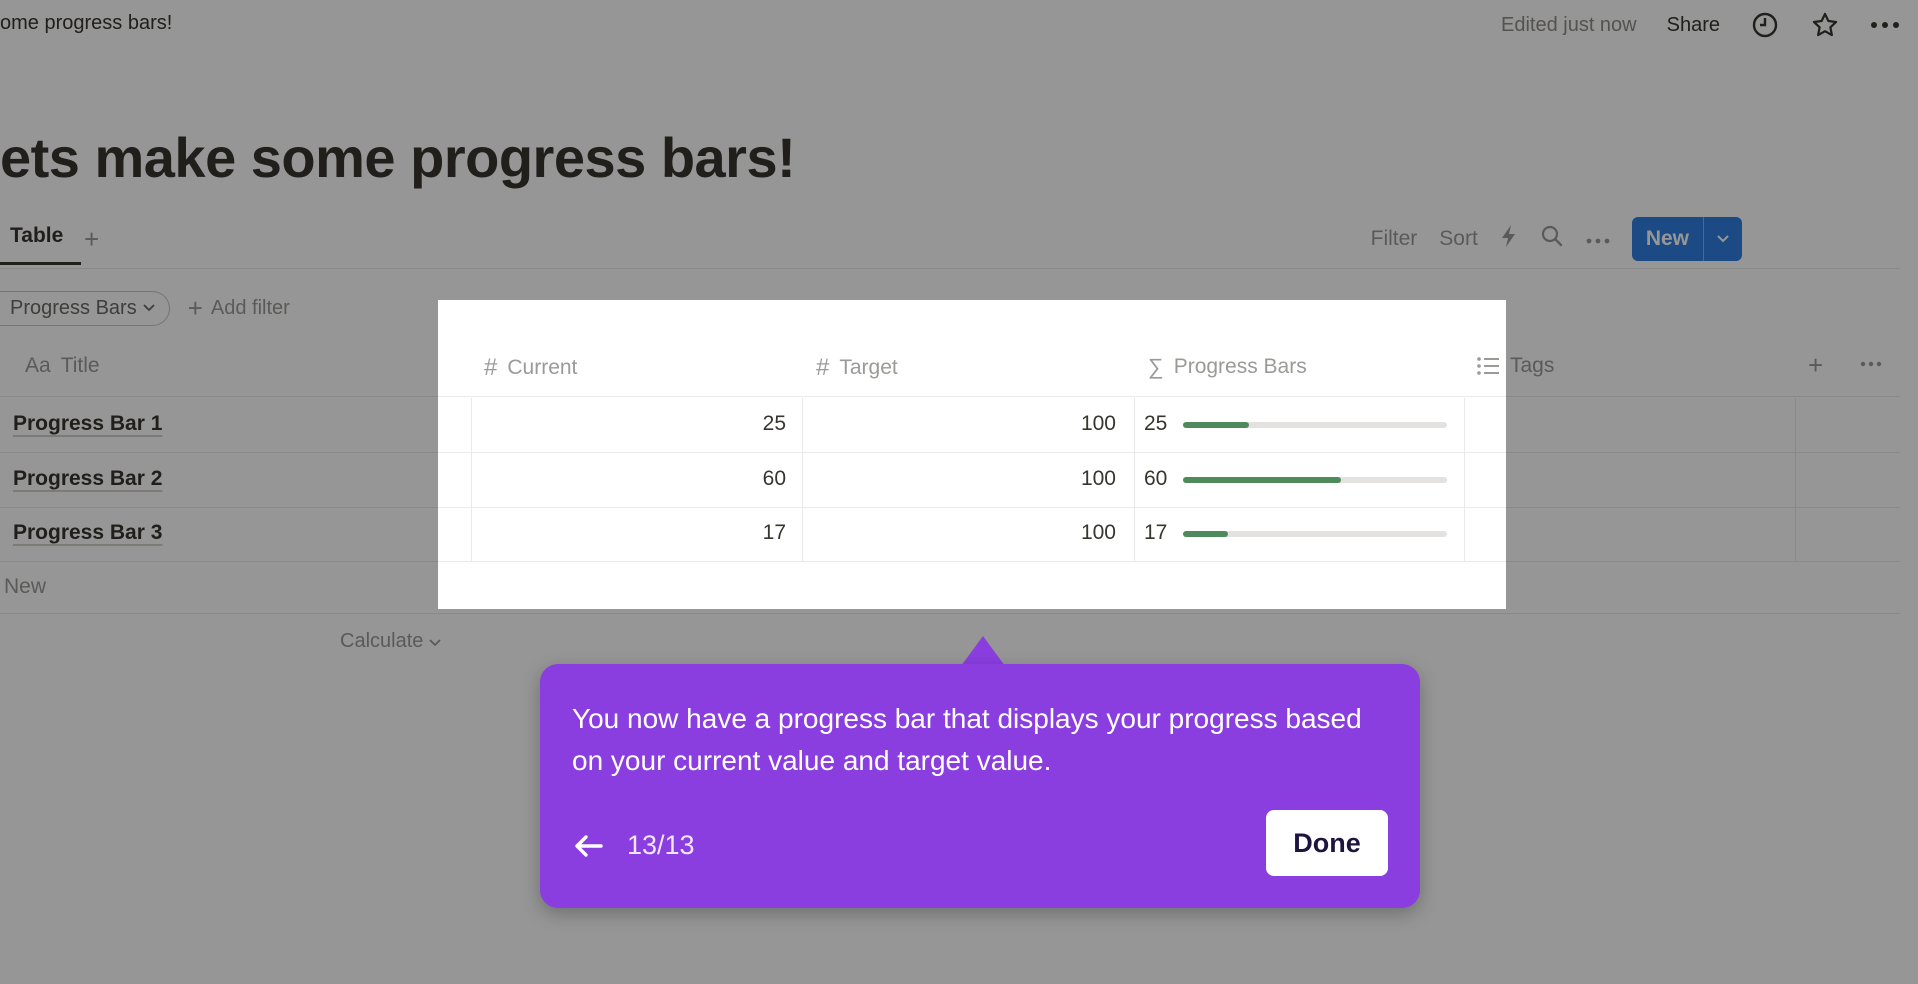 This screenshot has width=1918, height=984. What do you see at coordinates (588, 846) in the screenshot?
I see `back-arrow-icon` at bounding box center [588, 846].